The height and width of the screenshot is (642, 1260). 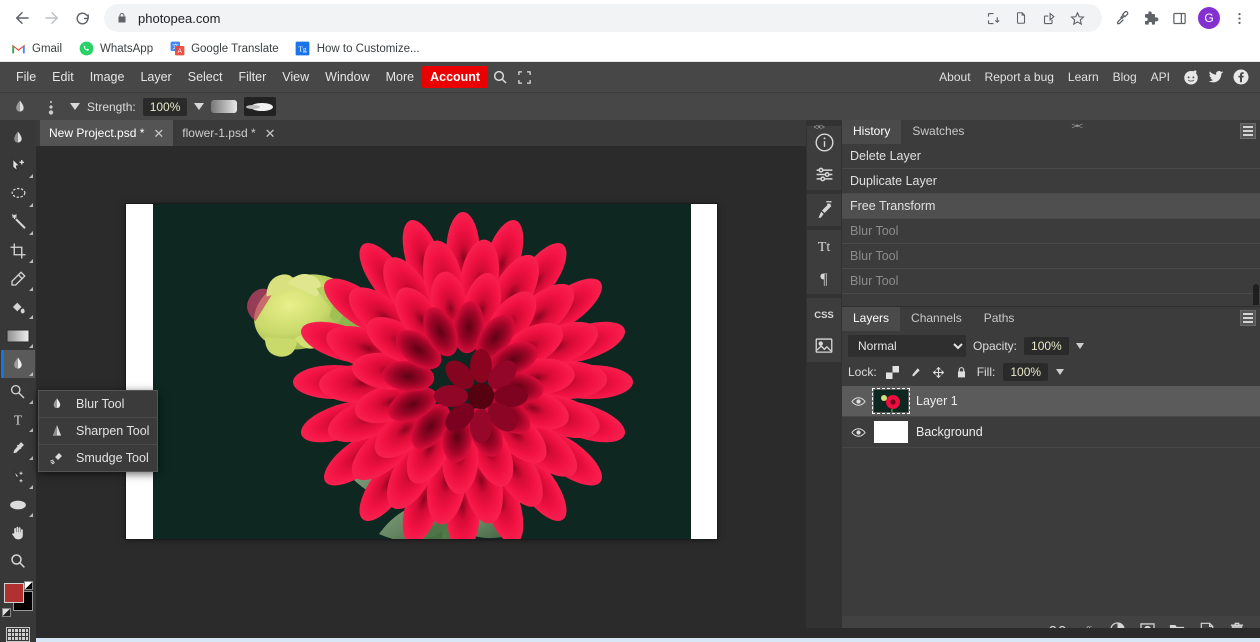 What do you see at coordinates (1051, 206) in the screenshot?
I see `history-item-current: Free Transform` at bounding box center [1051, 206].